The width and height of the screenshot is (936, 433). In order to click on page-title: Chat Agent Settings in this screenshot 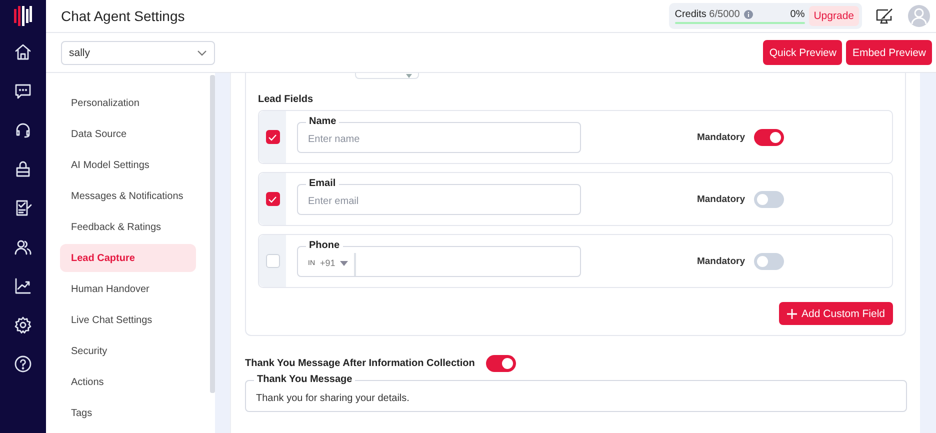, I will do `click(123, 16)`.